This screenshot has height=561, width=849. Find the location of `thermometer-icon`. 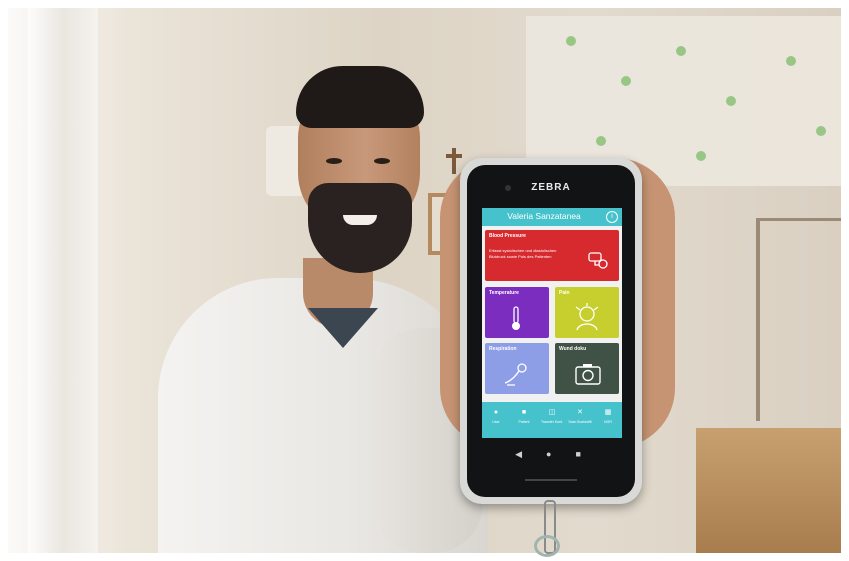

thermometer-icon is located at coordinates (516, 319).